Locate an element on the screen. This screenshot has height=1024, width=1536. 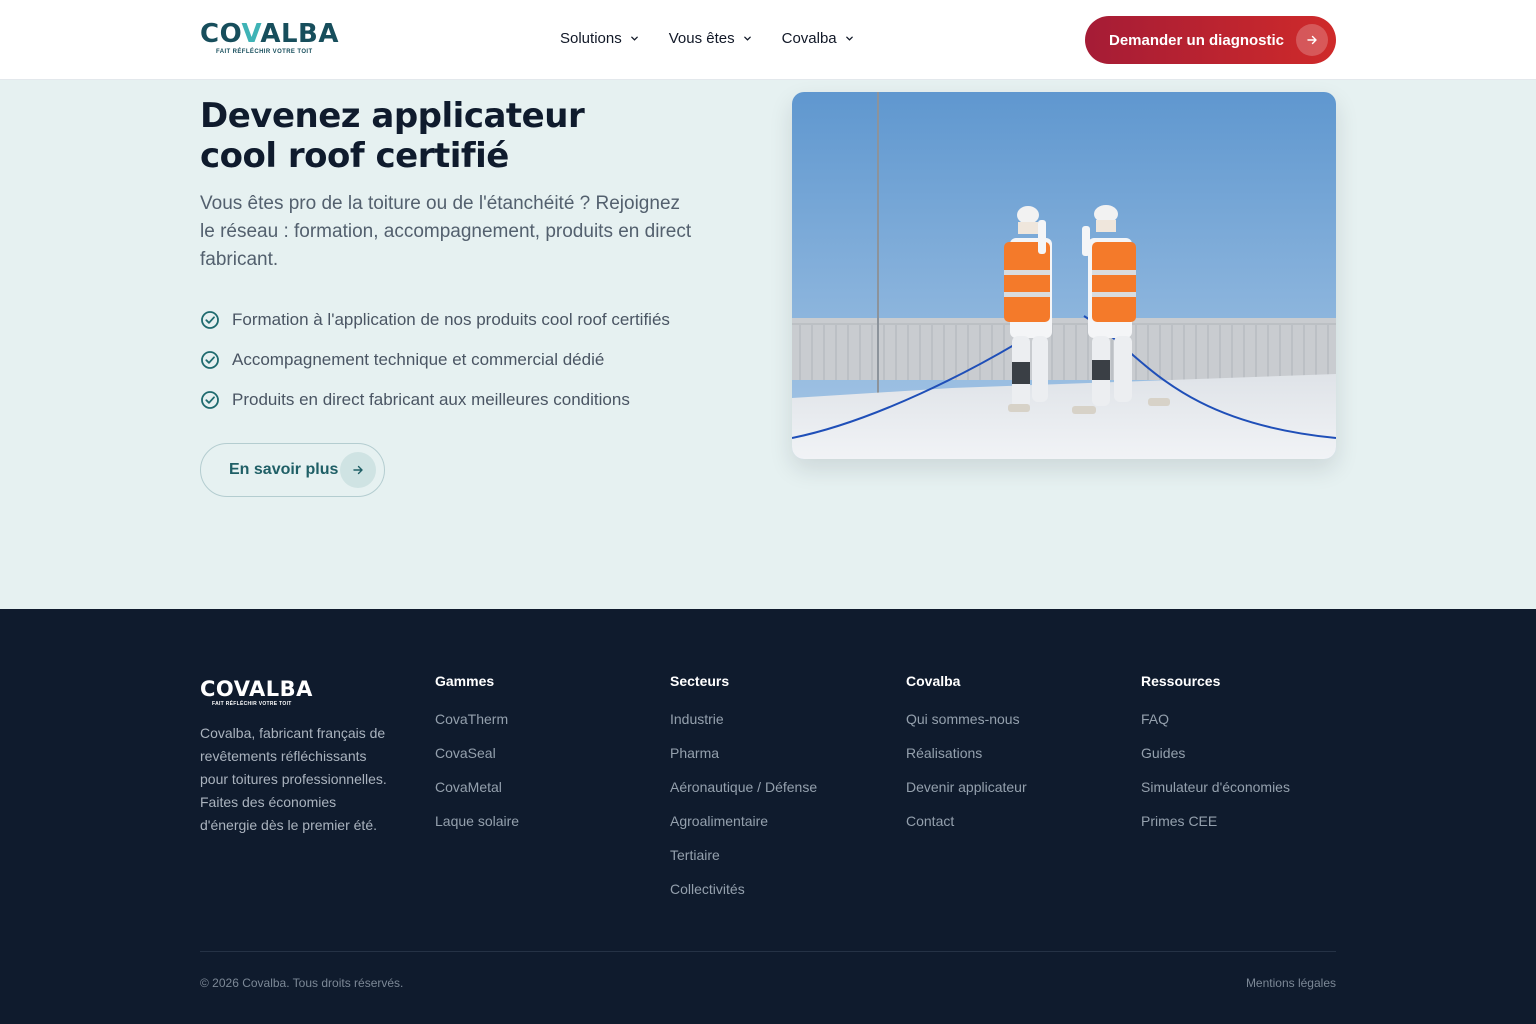
footer-column-title: Covalba is located at coordinates (933, 681).